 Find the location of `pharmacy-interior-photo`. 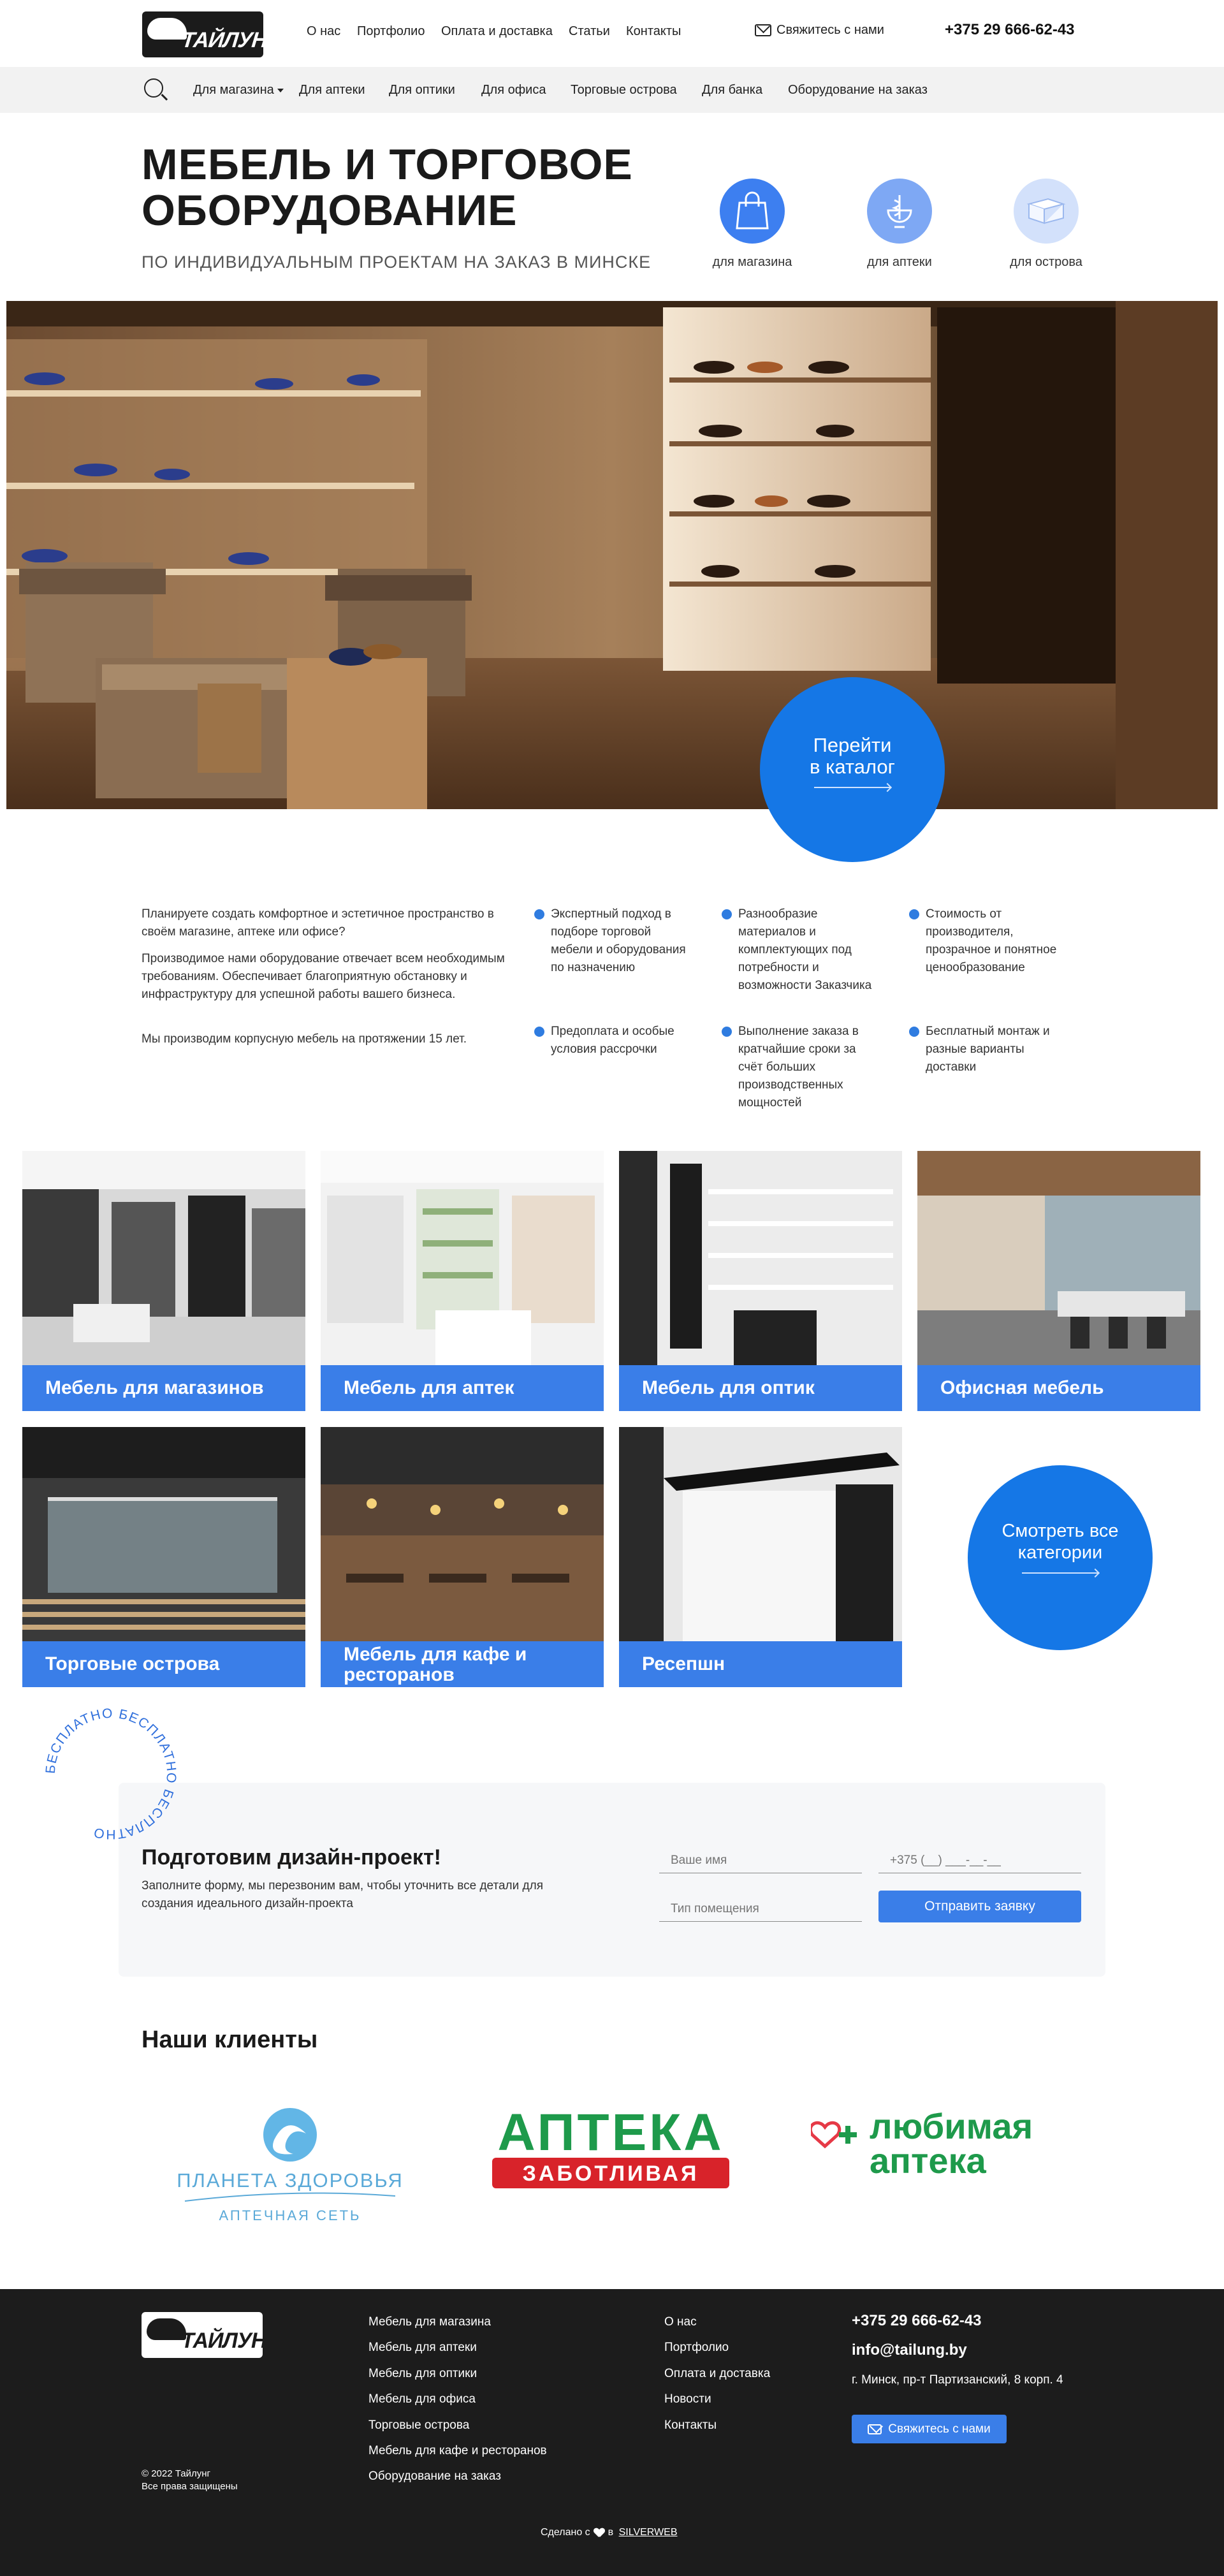

pharmacy-interior-photo is located at coordinates (462, 1258).